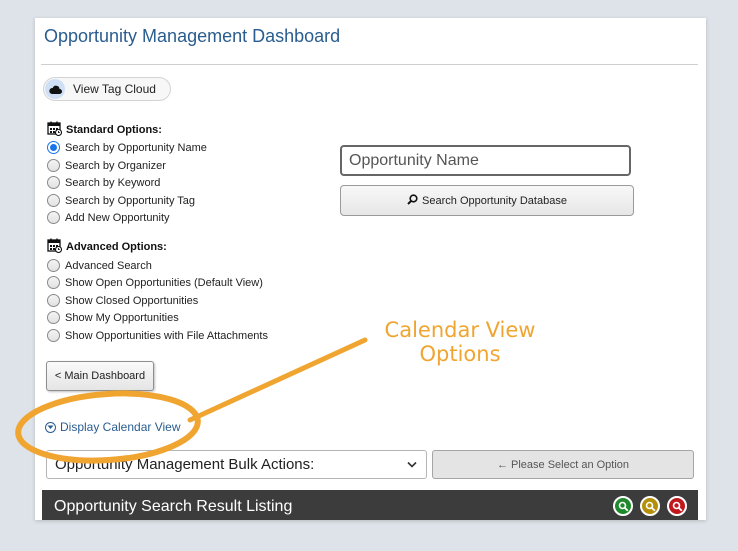  What do you see at coordinates (164, 282) in the screenshot?
I see `option-label: Show Open Opportunities (Default View)` at bounding box center [164, 282].